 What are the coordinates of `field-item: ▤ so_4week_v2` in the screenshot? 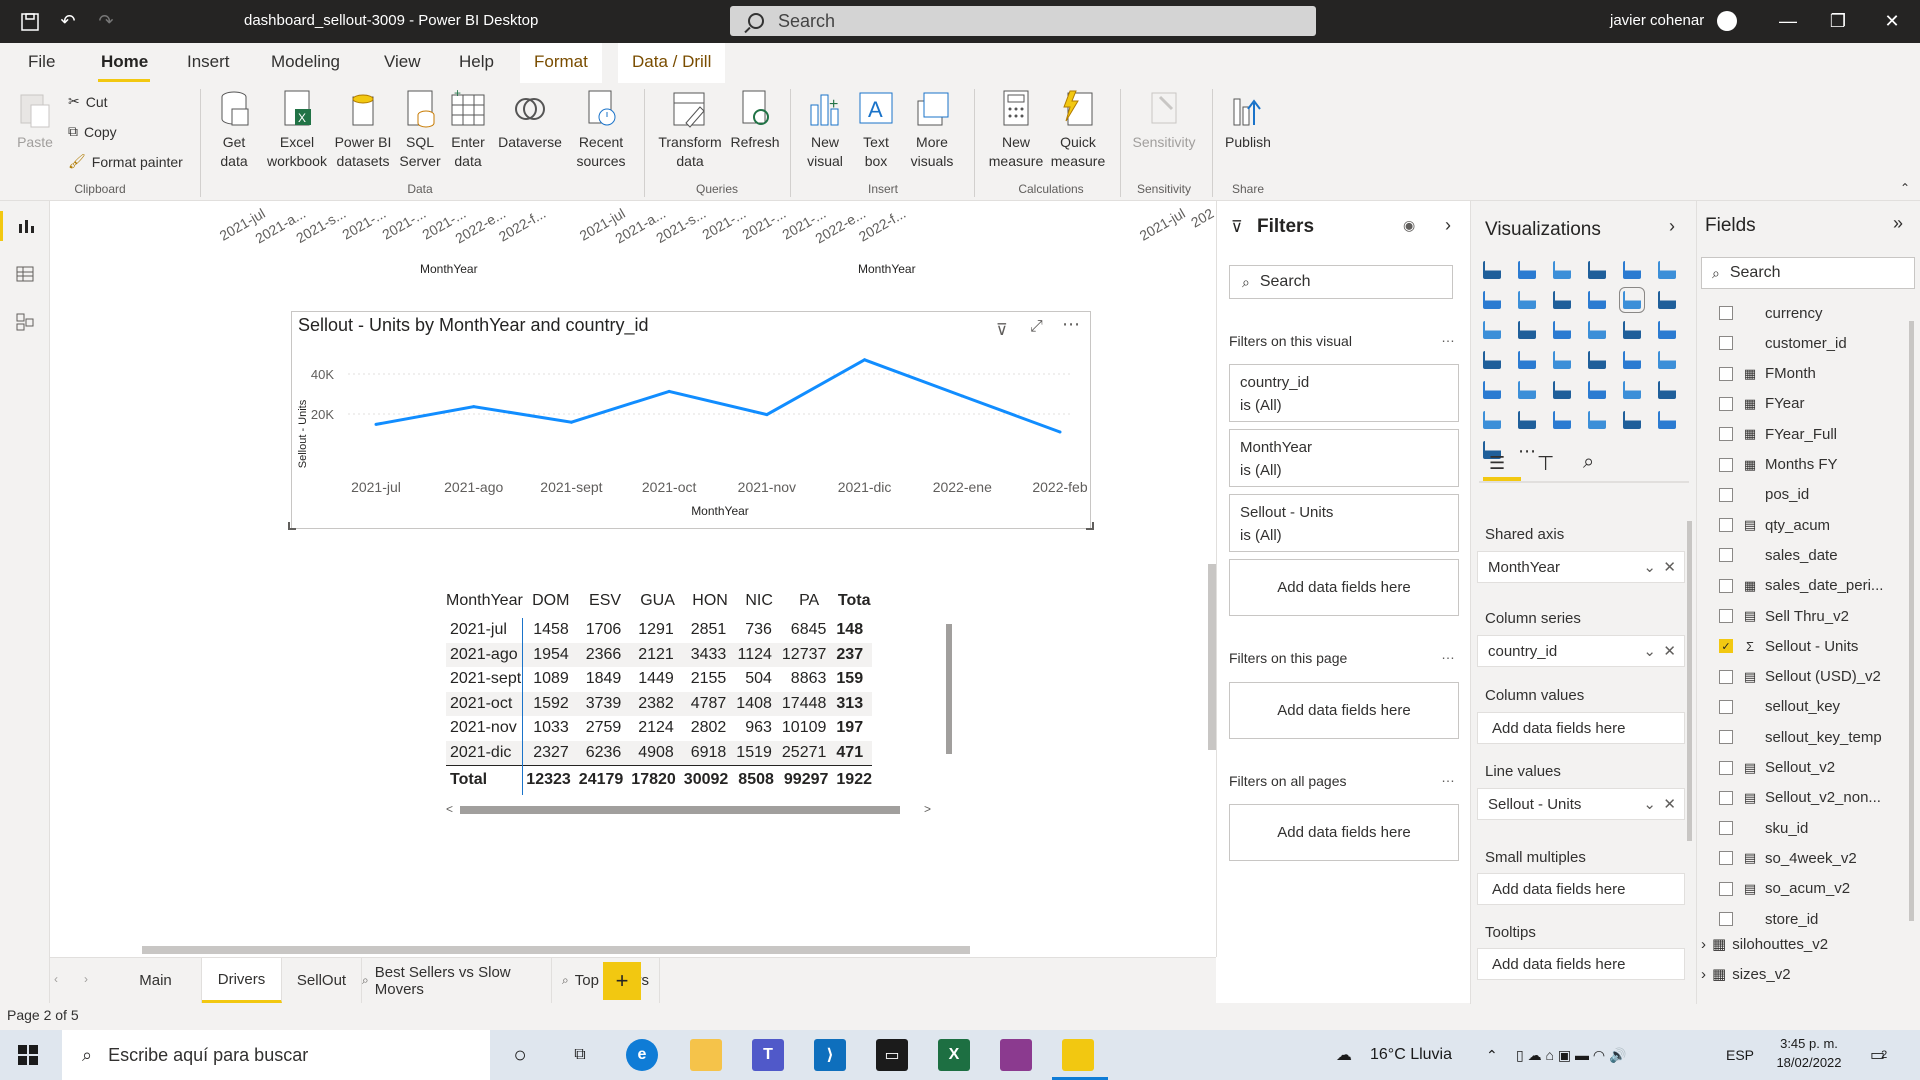 It's located at (1782, 858).